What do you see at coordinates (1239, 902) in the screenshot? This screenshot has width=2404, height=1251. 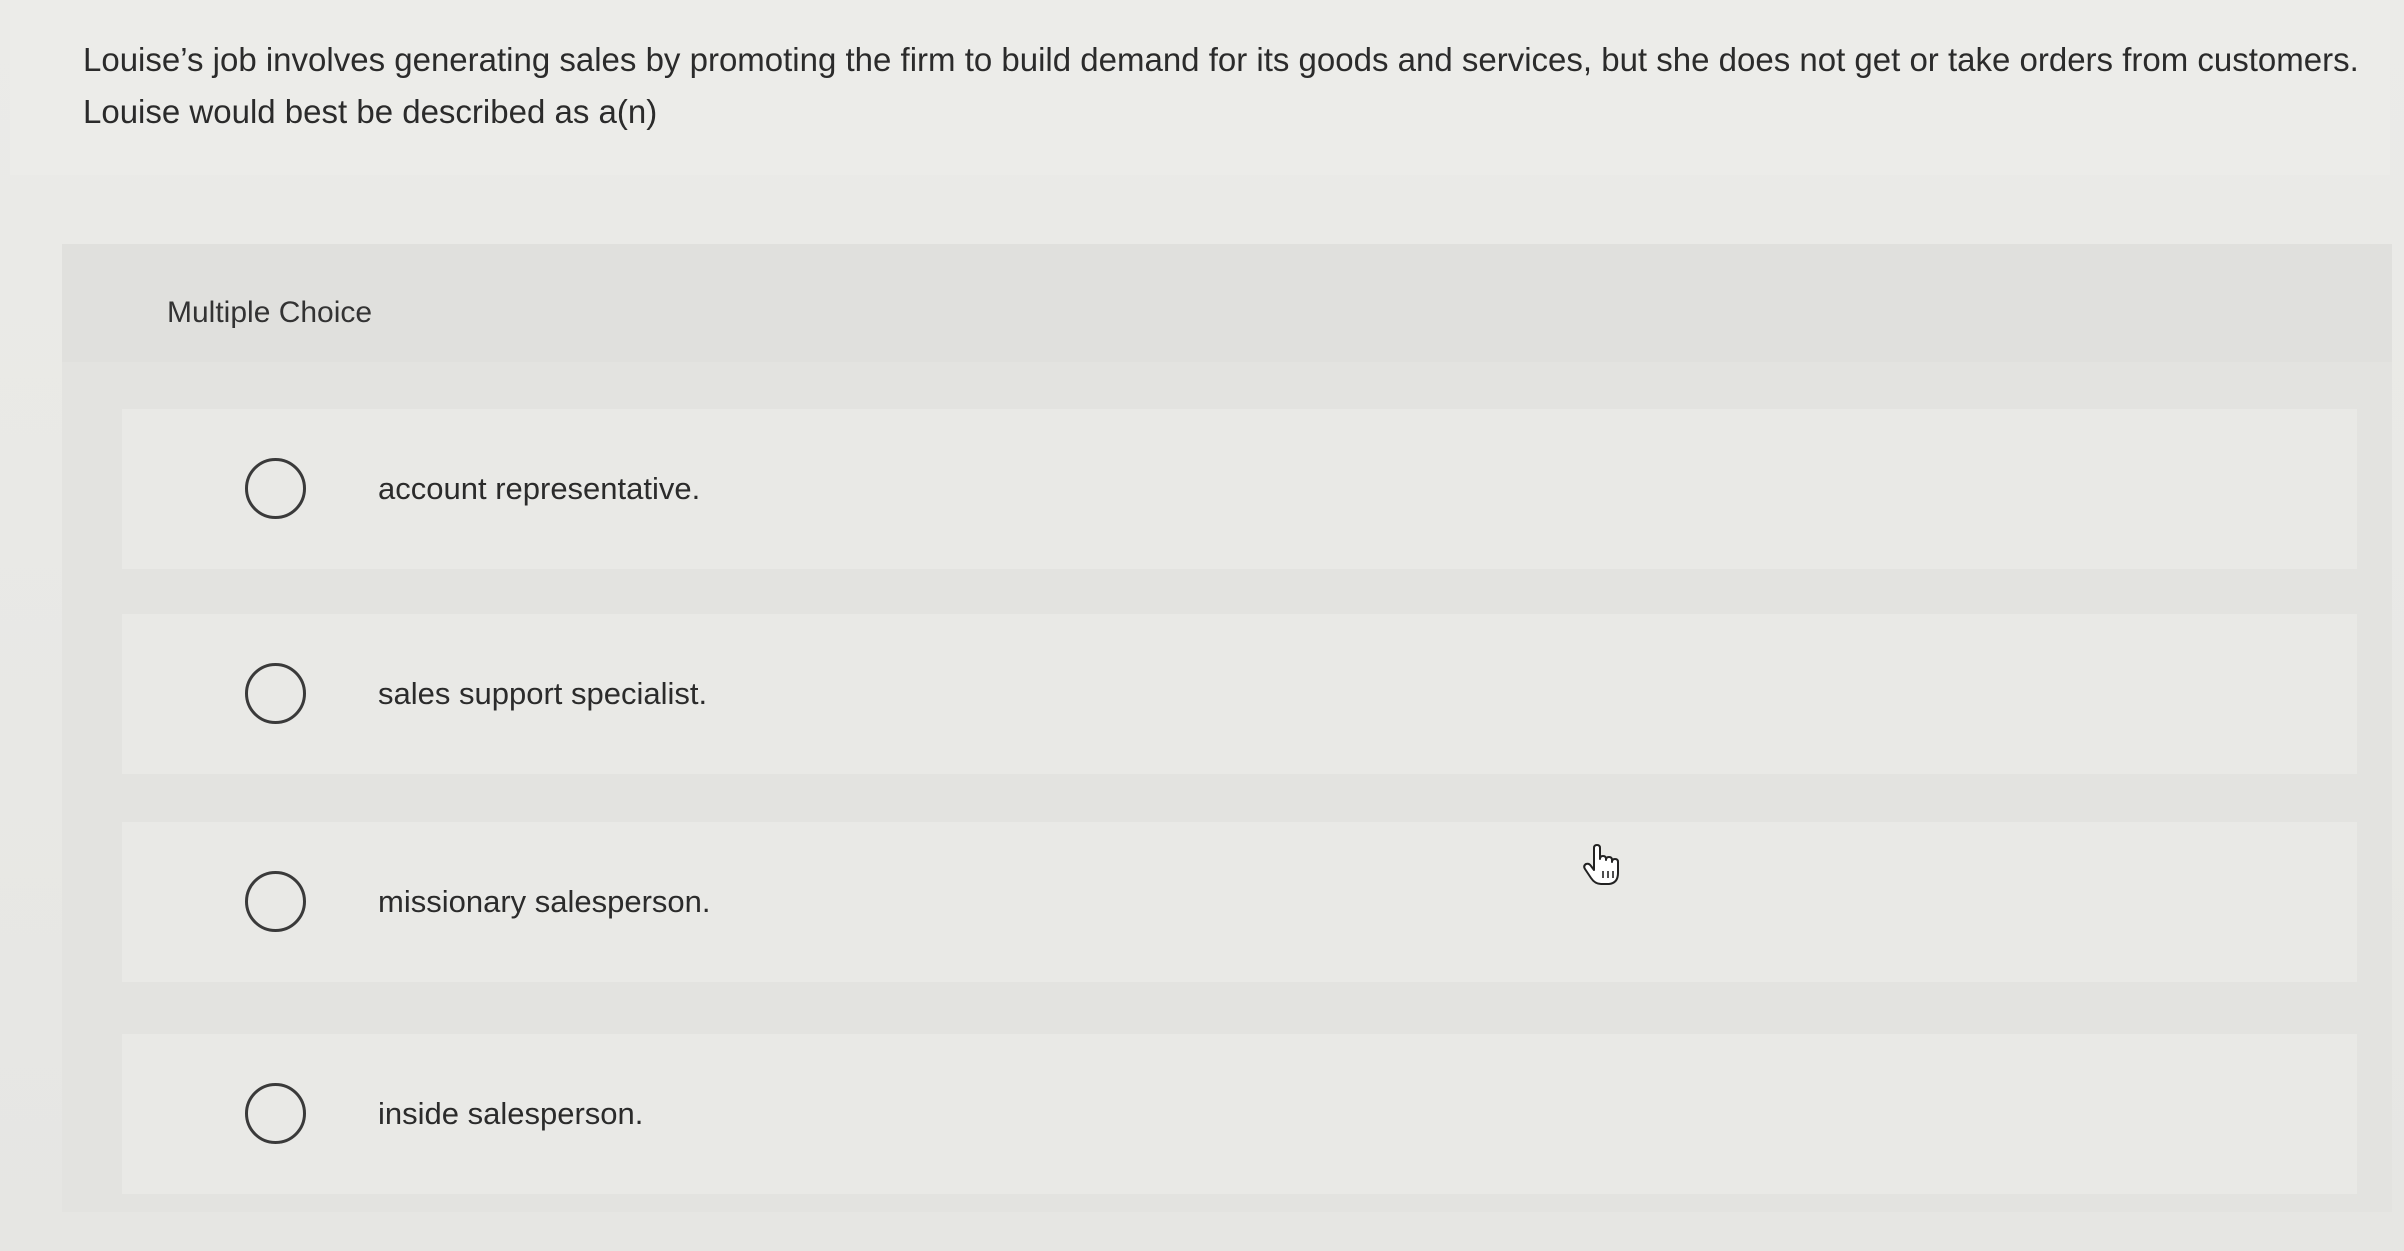 I see `answer-option-3: missionary salesperson.` at bounding box center [1239, 902].